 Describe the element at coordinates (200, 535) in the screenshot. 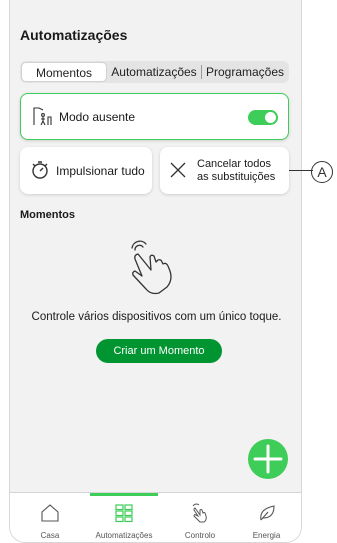

I see `nav-label-controlo: Controlo` at that location.